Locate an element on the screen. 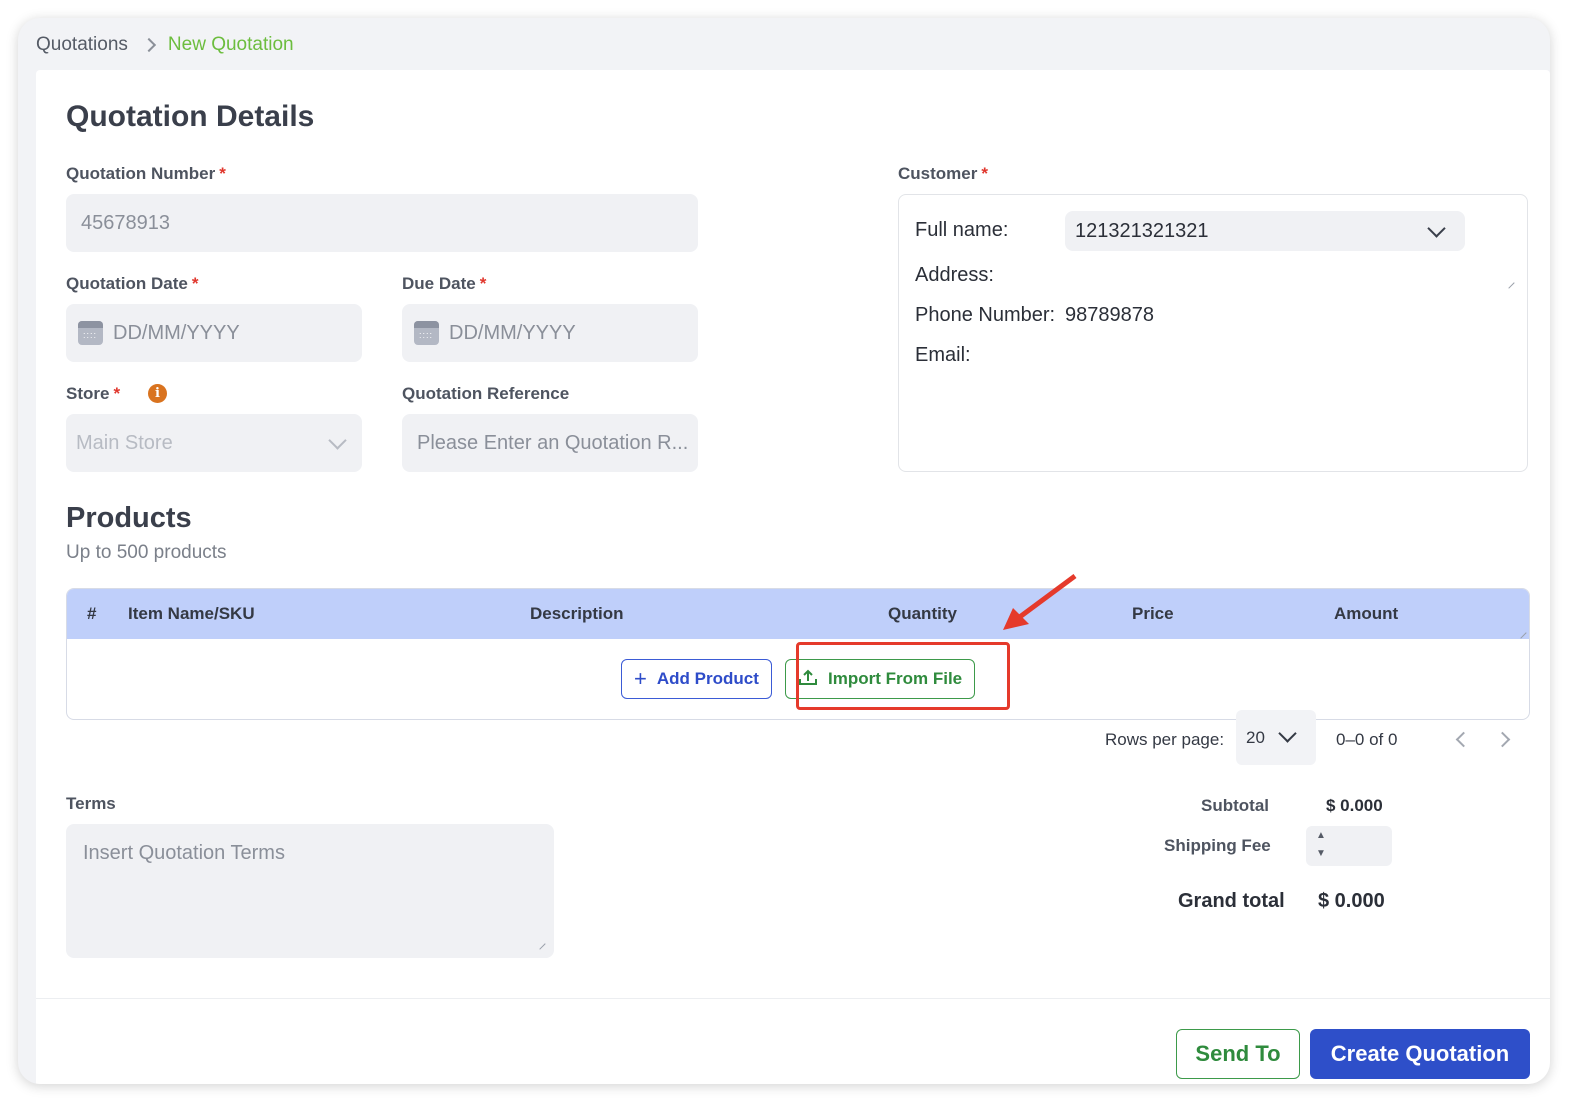  send-to-button: Send To is located at coordinates (1238, 1054).